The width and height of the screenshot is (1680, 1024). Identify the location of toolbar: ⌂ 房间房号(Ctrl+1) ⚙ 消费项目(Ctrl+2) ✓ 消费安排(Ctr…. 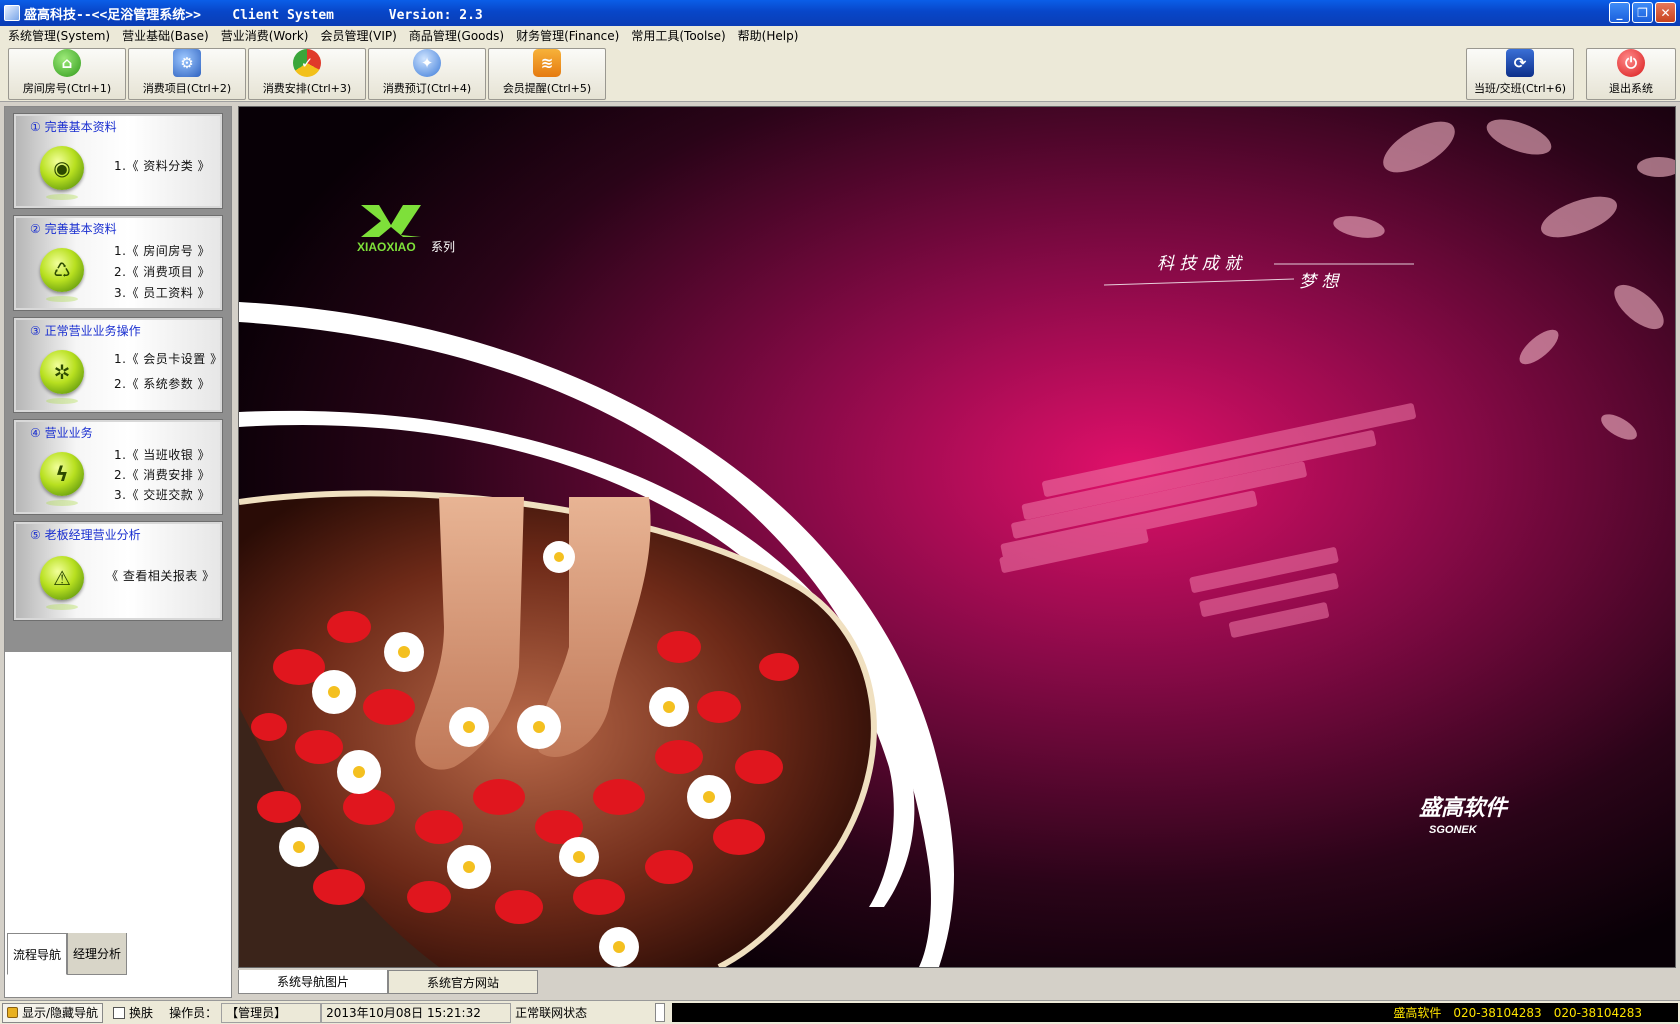
(840, 74).